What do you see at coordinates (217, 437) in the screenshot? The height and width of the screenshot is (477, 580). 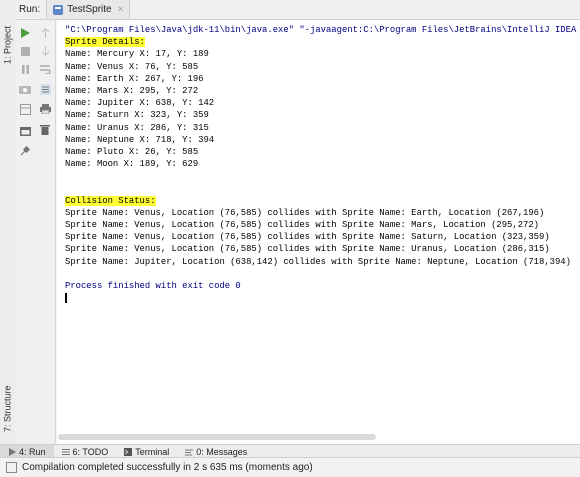 I see `horizontal-scrollbar` at bounding box center [217, 437].